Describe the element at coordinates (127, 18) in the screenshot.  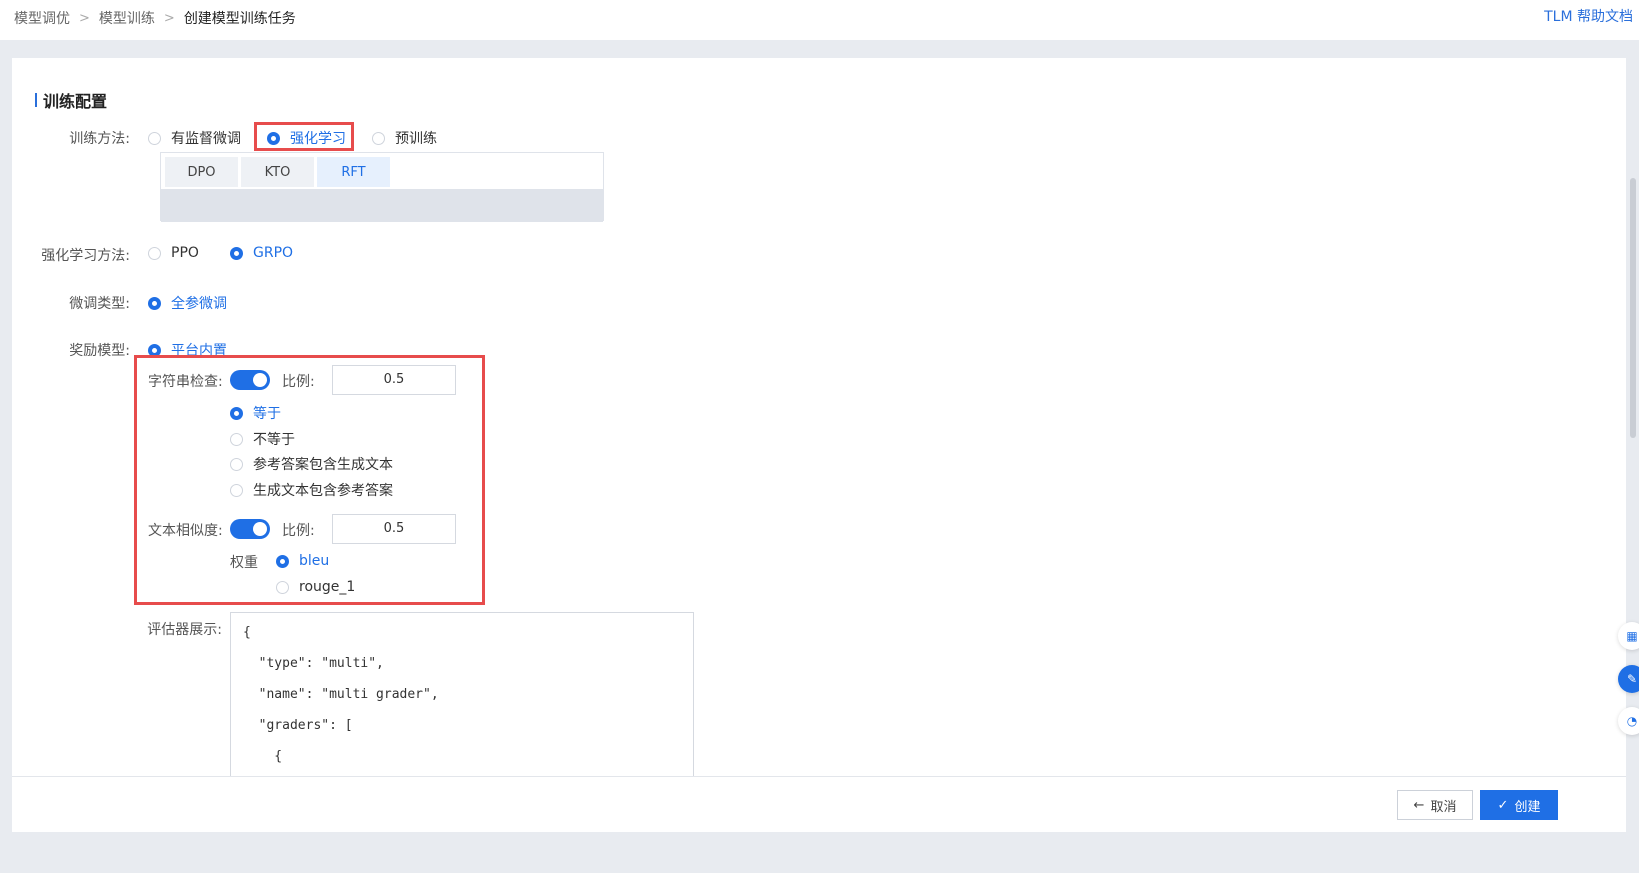
I see `breadcrumb-item-model-training: 模型训练` at that location.